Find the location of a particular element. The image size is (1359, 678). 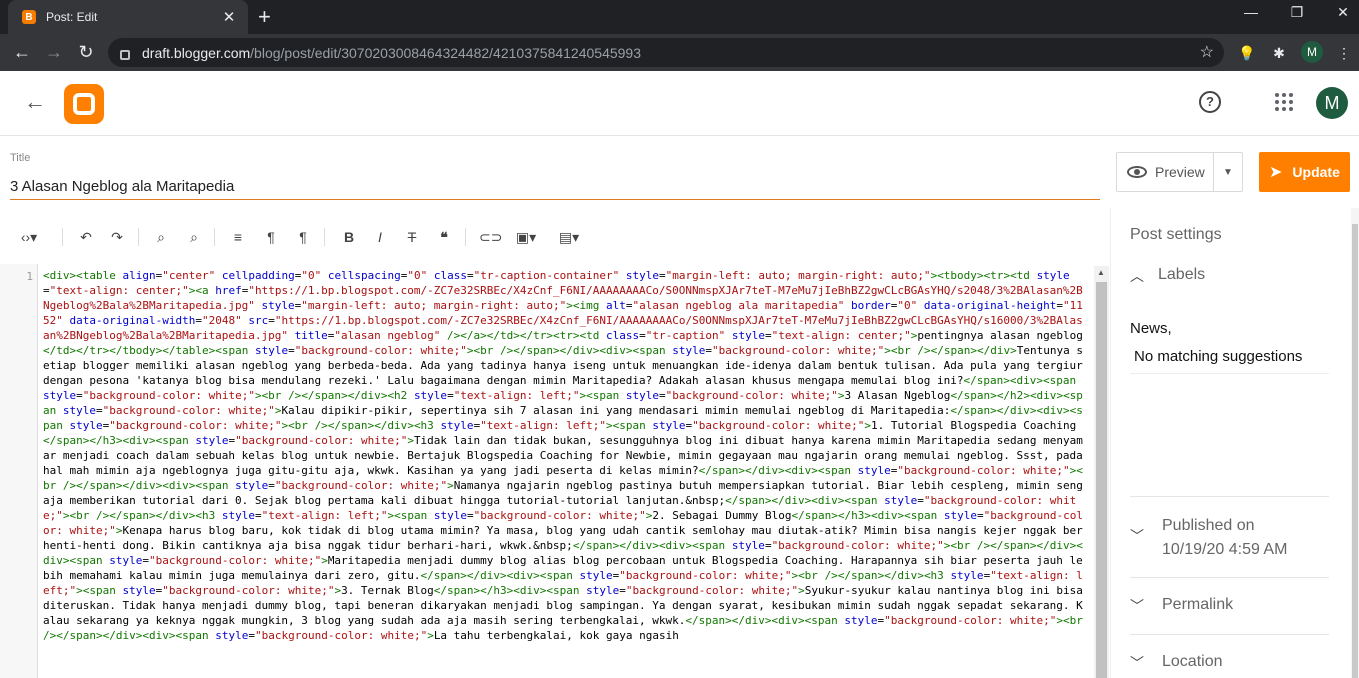

send-icon: ➤ is located at coordinates (1276, 172).